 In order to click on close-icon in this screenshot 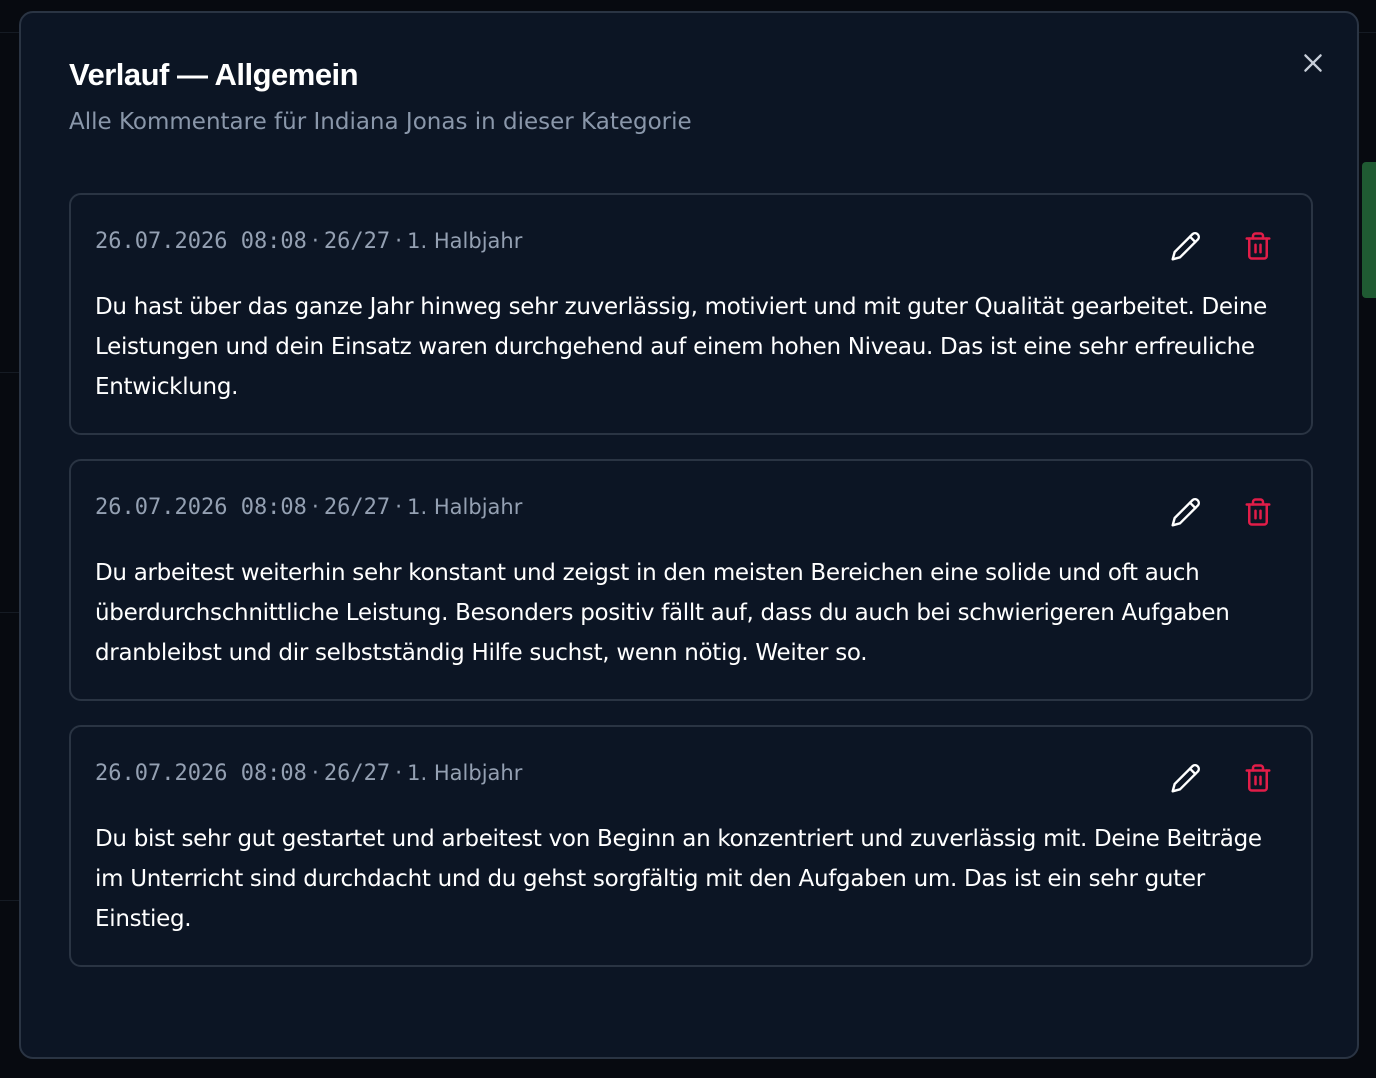, I will do `click(1313, 63)`.